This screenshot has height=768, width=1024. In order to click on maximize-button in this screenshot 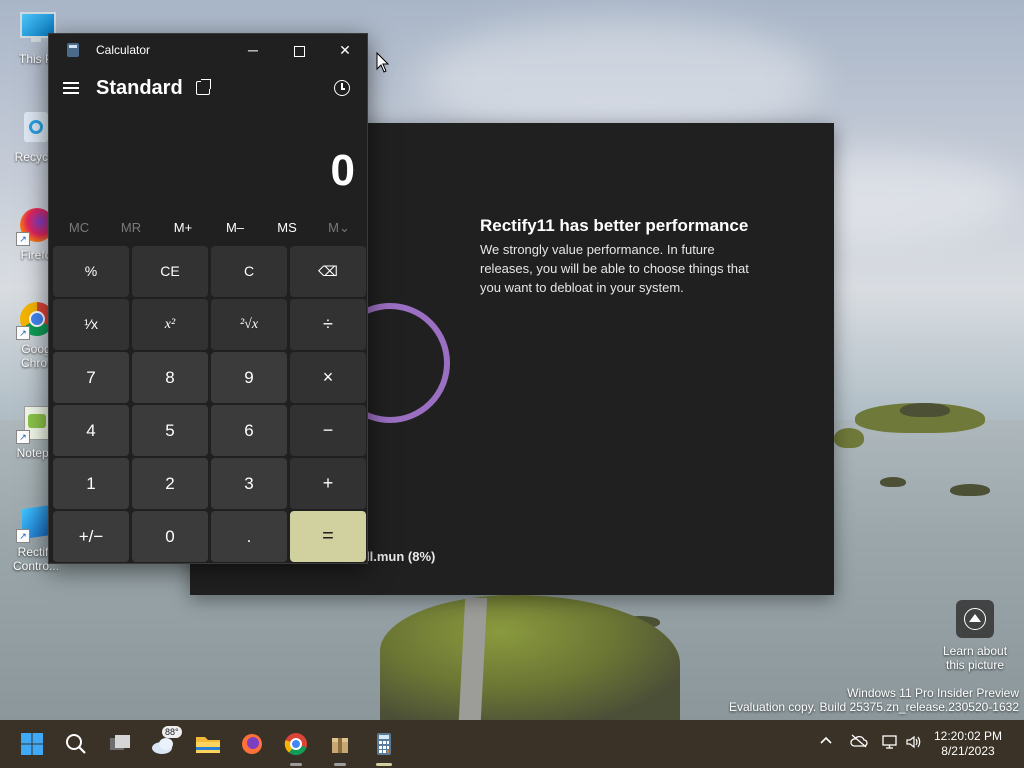, I will do `click(299, 50)`.